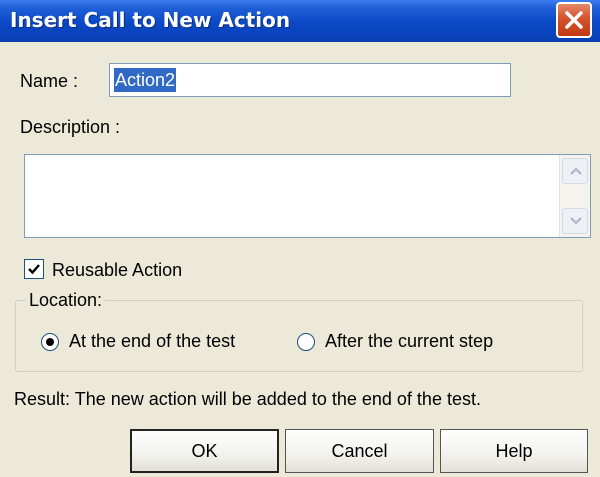  I want to click on radio-end-of-test, so click(50, 342).